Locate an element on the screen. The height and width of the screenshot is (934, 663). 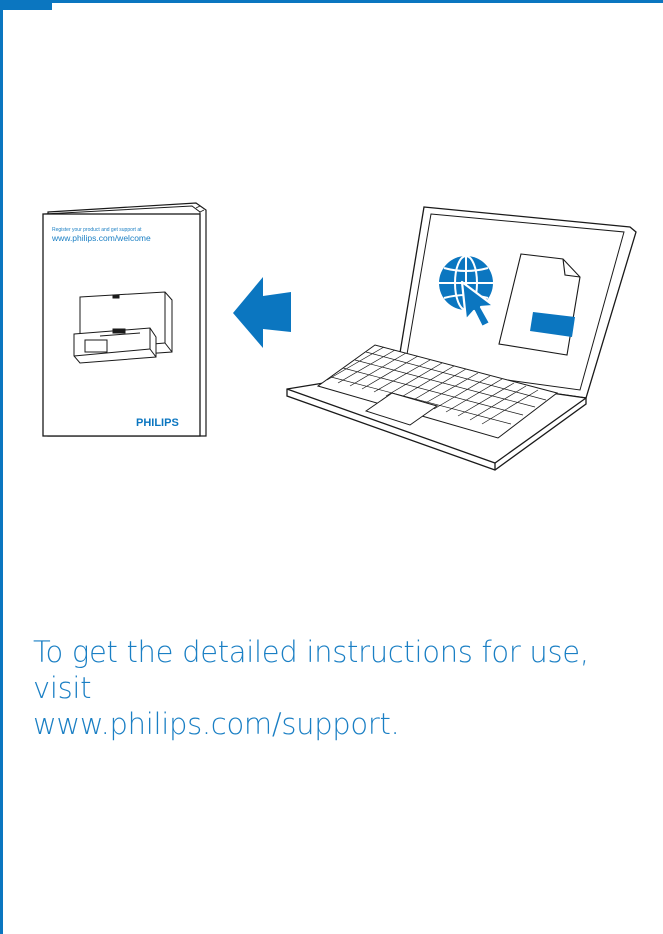
booklet-url: www.philips.com/welcome is located at coordinates (101, 238).